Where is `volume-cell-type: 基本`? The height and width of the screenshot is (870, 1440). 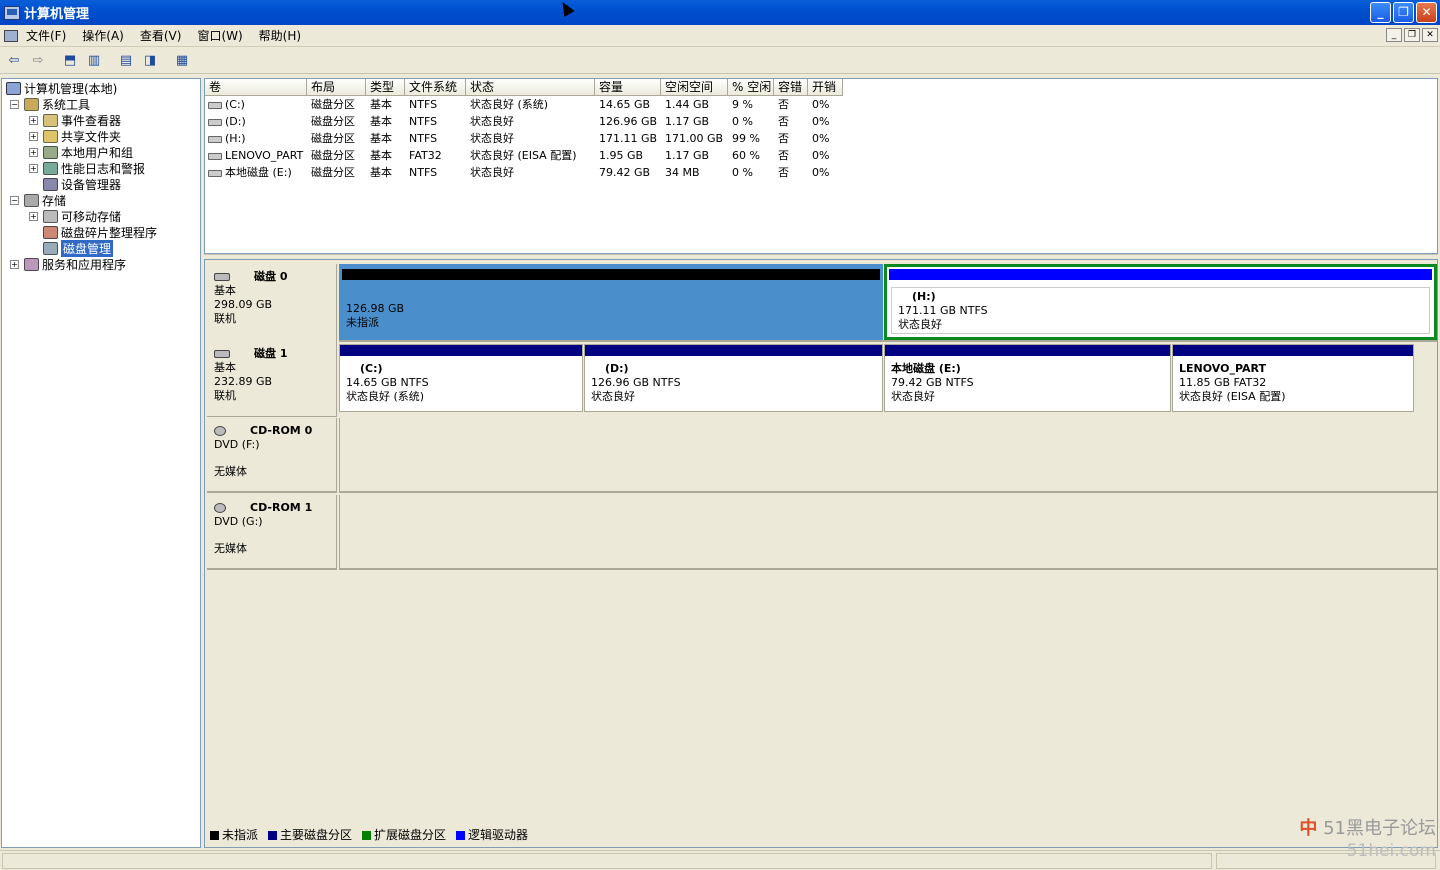
volume-cell-type: 基本 is located at coordinates (385, 155).